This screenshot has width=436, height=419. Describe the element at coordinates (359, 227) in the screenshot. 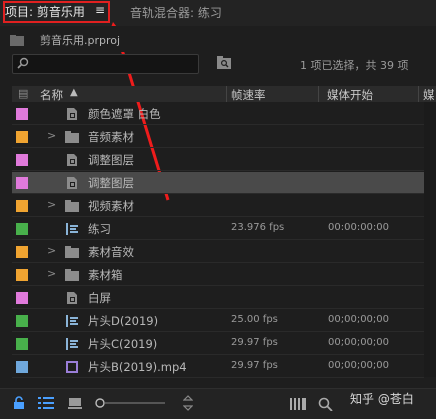

I see `item-media-start: 00:00:00:00` at that location.